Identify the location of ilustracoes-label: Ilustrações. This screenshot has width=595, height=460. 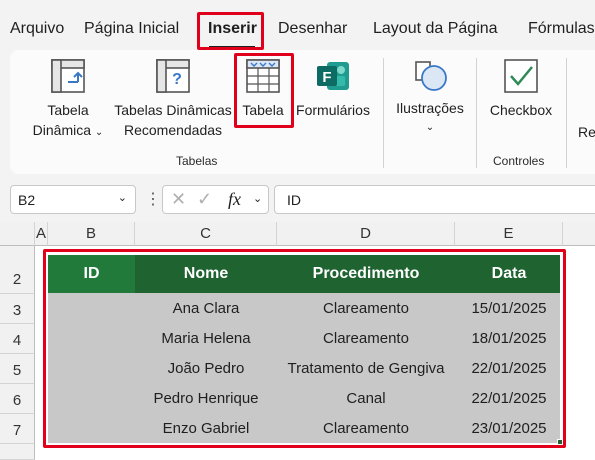
(430, 108).